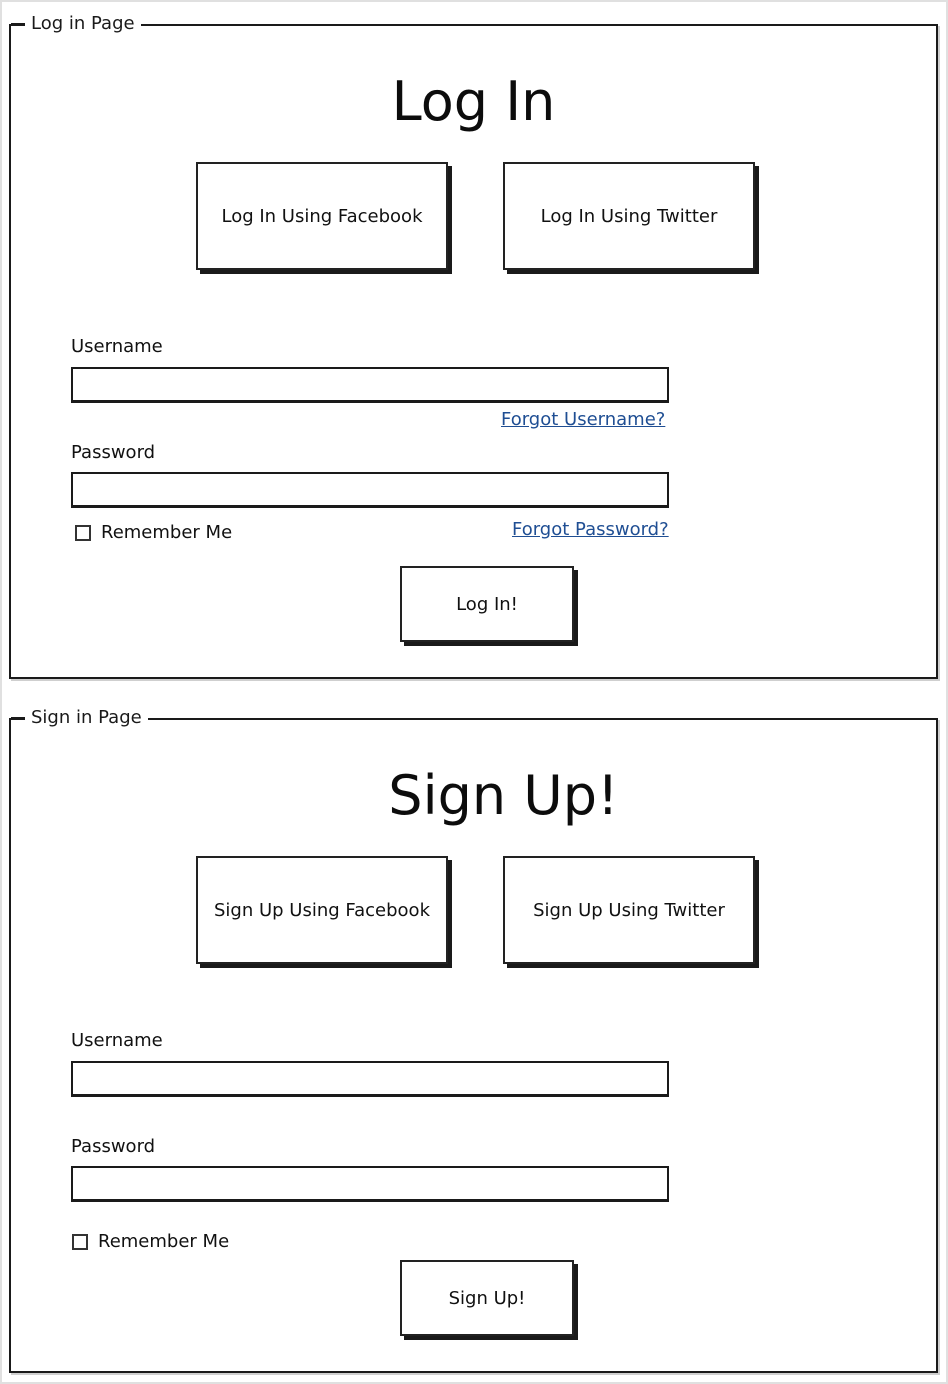 This screenshot has width=948, height=1384. I want to click on signup-remember-me-label: Remember Me, so click(164, 1241).